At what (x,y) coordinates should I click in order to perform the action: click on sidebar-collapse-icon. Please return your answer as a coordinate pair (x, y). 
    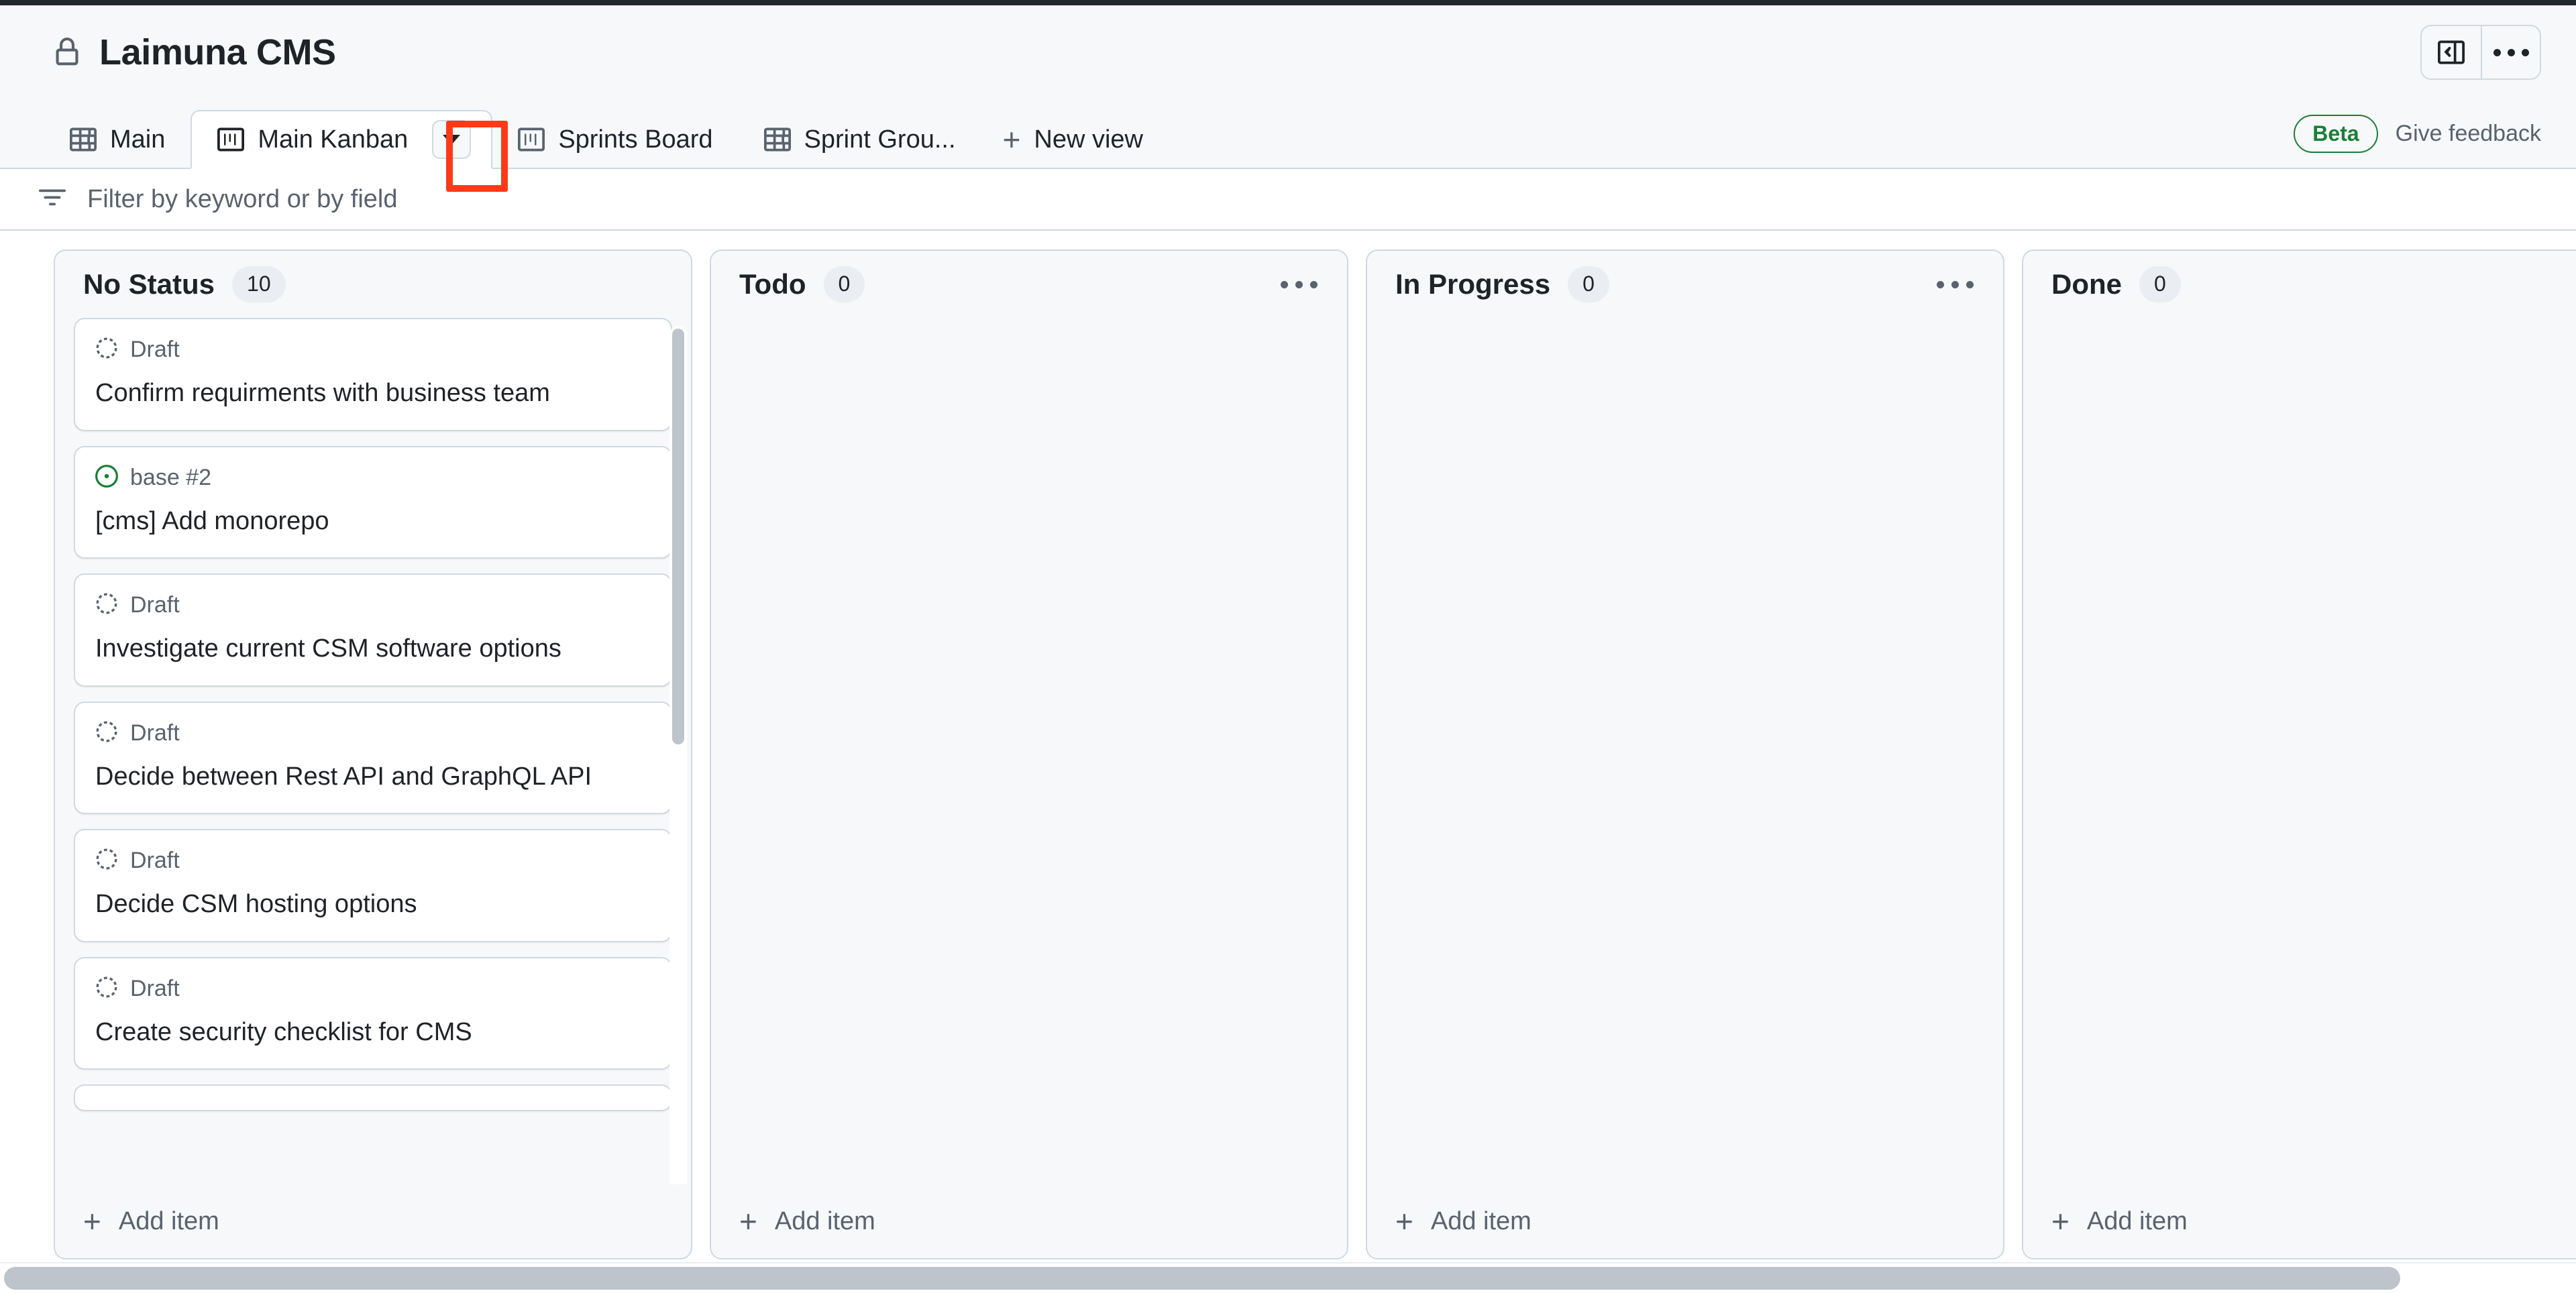
    Looking at the image, I should click on (2451, 52).